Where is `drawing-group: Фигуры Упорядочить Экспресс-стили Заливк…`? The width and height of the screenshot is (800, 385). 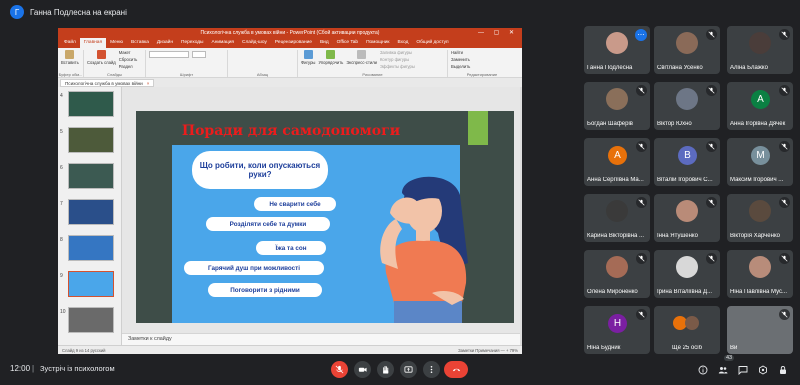 drawing-group: Фигуры Упорядочить Экспресс-стили Заливк… is located at coordinates (373, 63).